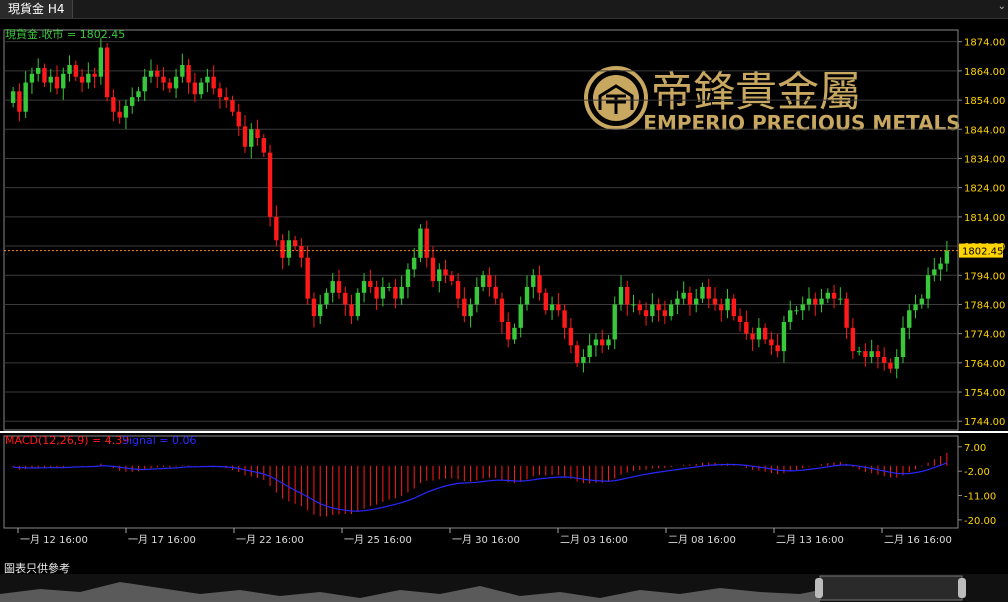 This screenshot has height=602, width=1008. What do you see at coordinates (980, 497) in the screenshot?
I see `macd-y-tick-label: -11.00` at bounding box center [980, 497].